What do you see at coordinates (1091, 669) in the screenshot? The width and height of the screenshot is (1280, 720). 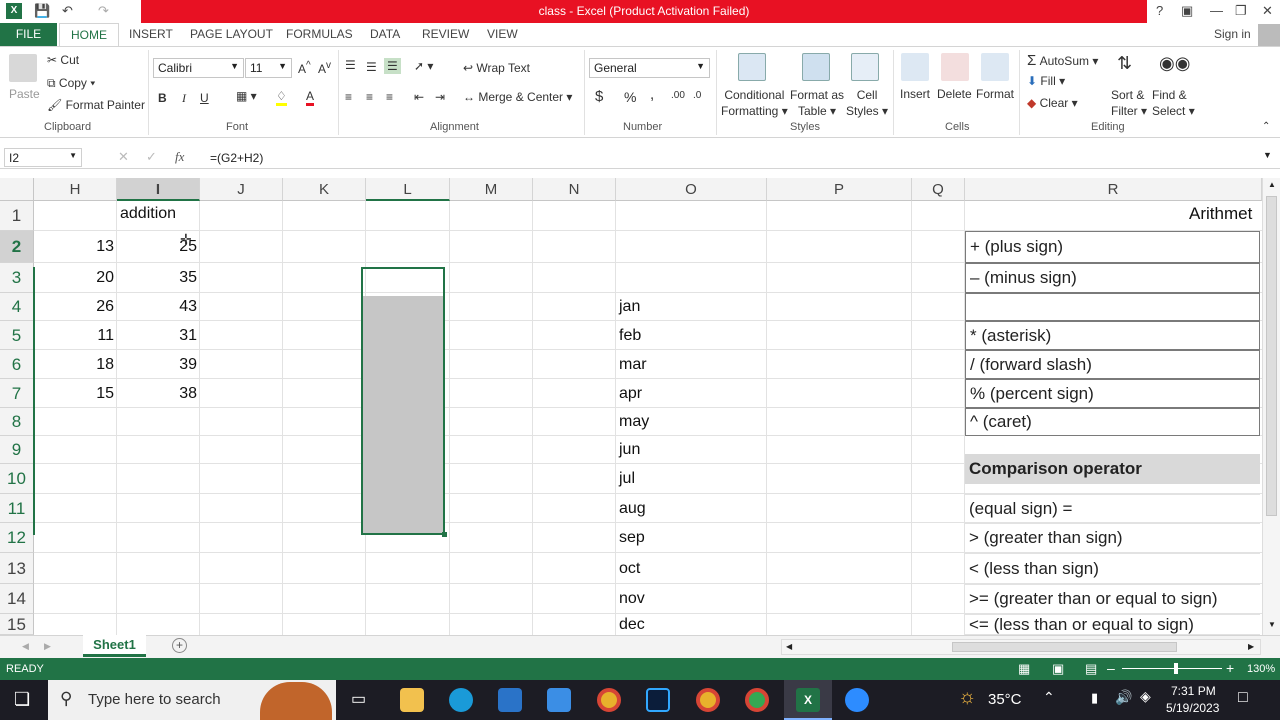 I see `page-break-view-icon: ▤` at bounding box center [1091, 669].